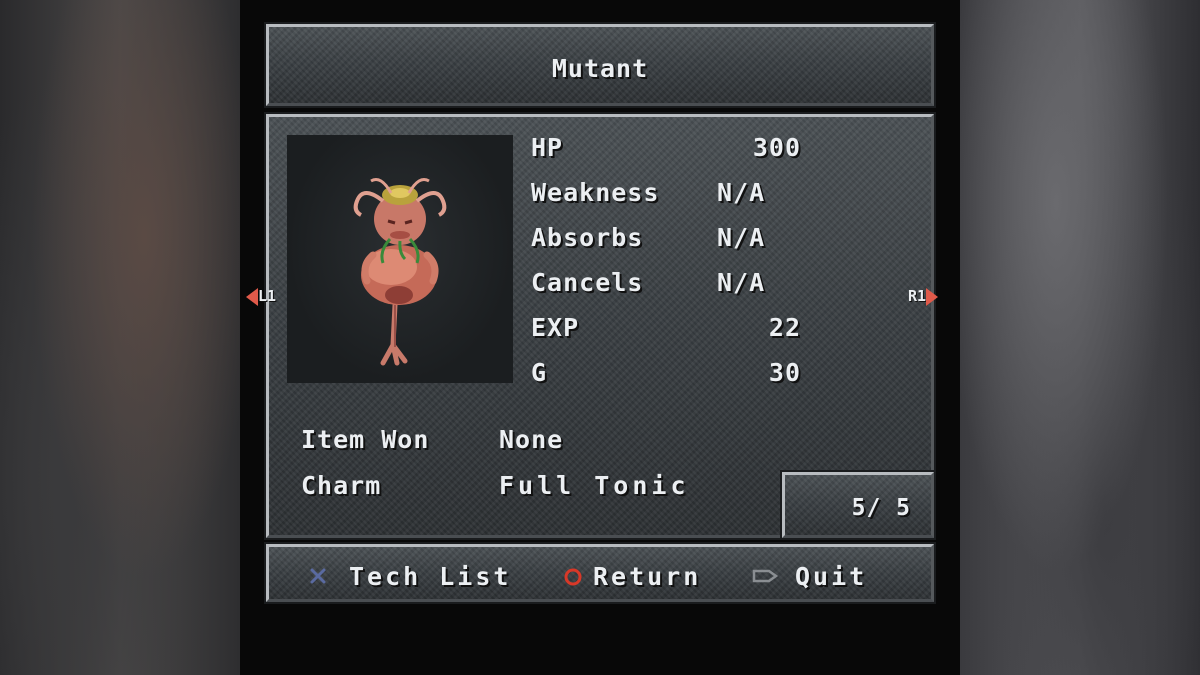  I want to click on enemy-portrait, so click(400, 259).